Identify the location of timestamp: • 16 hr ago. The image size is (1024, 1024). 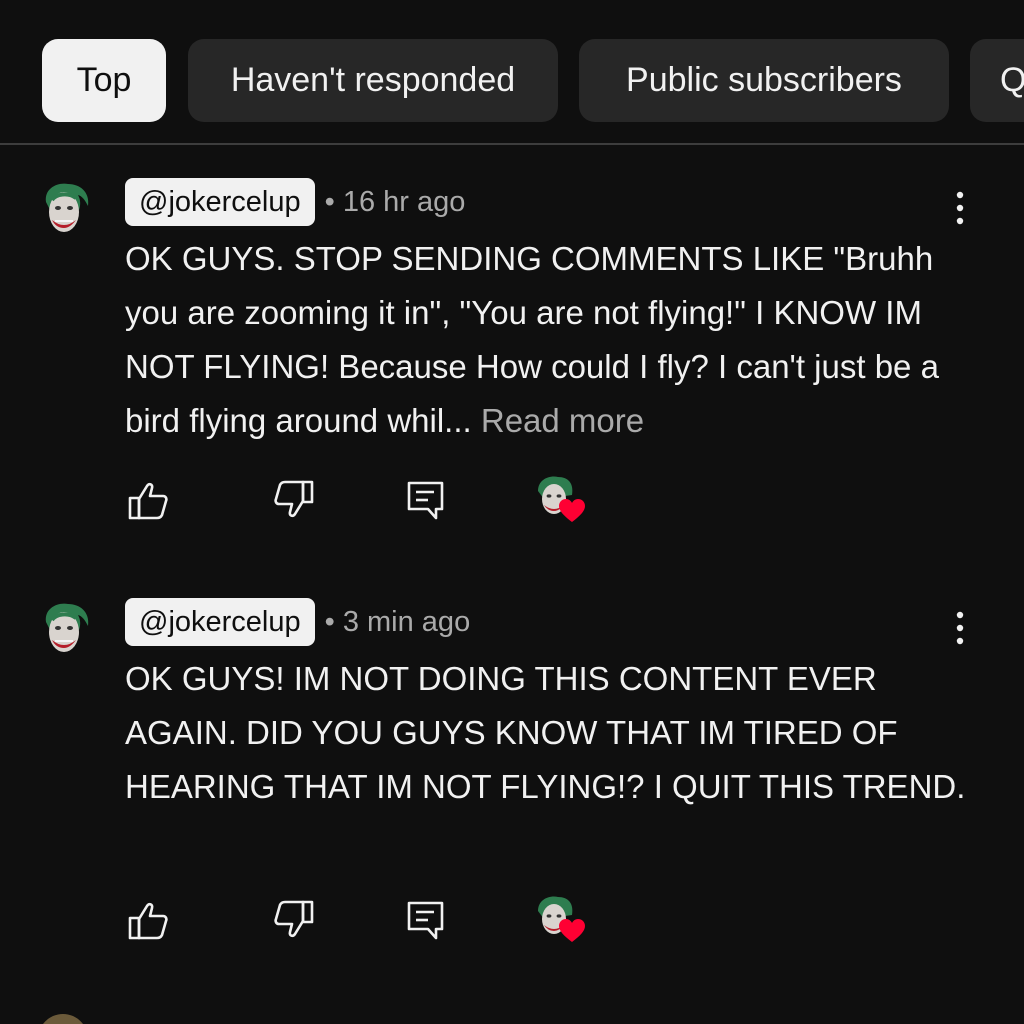
(395, 201).